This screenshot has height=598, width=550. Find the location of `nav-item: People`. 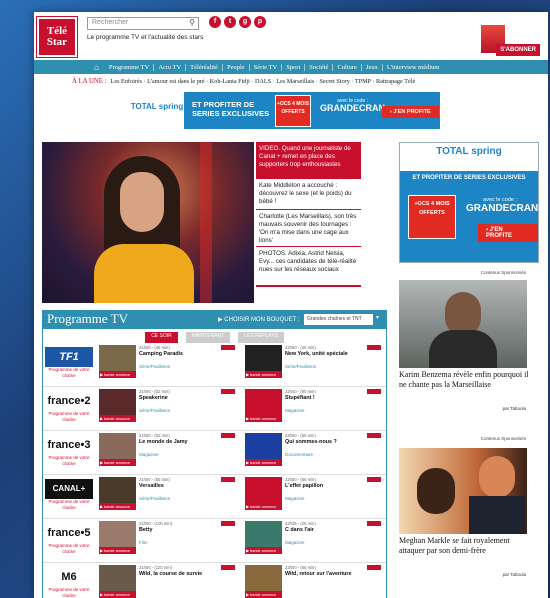

nav-item: People is located at coordinates (236, 67).